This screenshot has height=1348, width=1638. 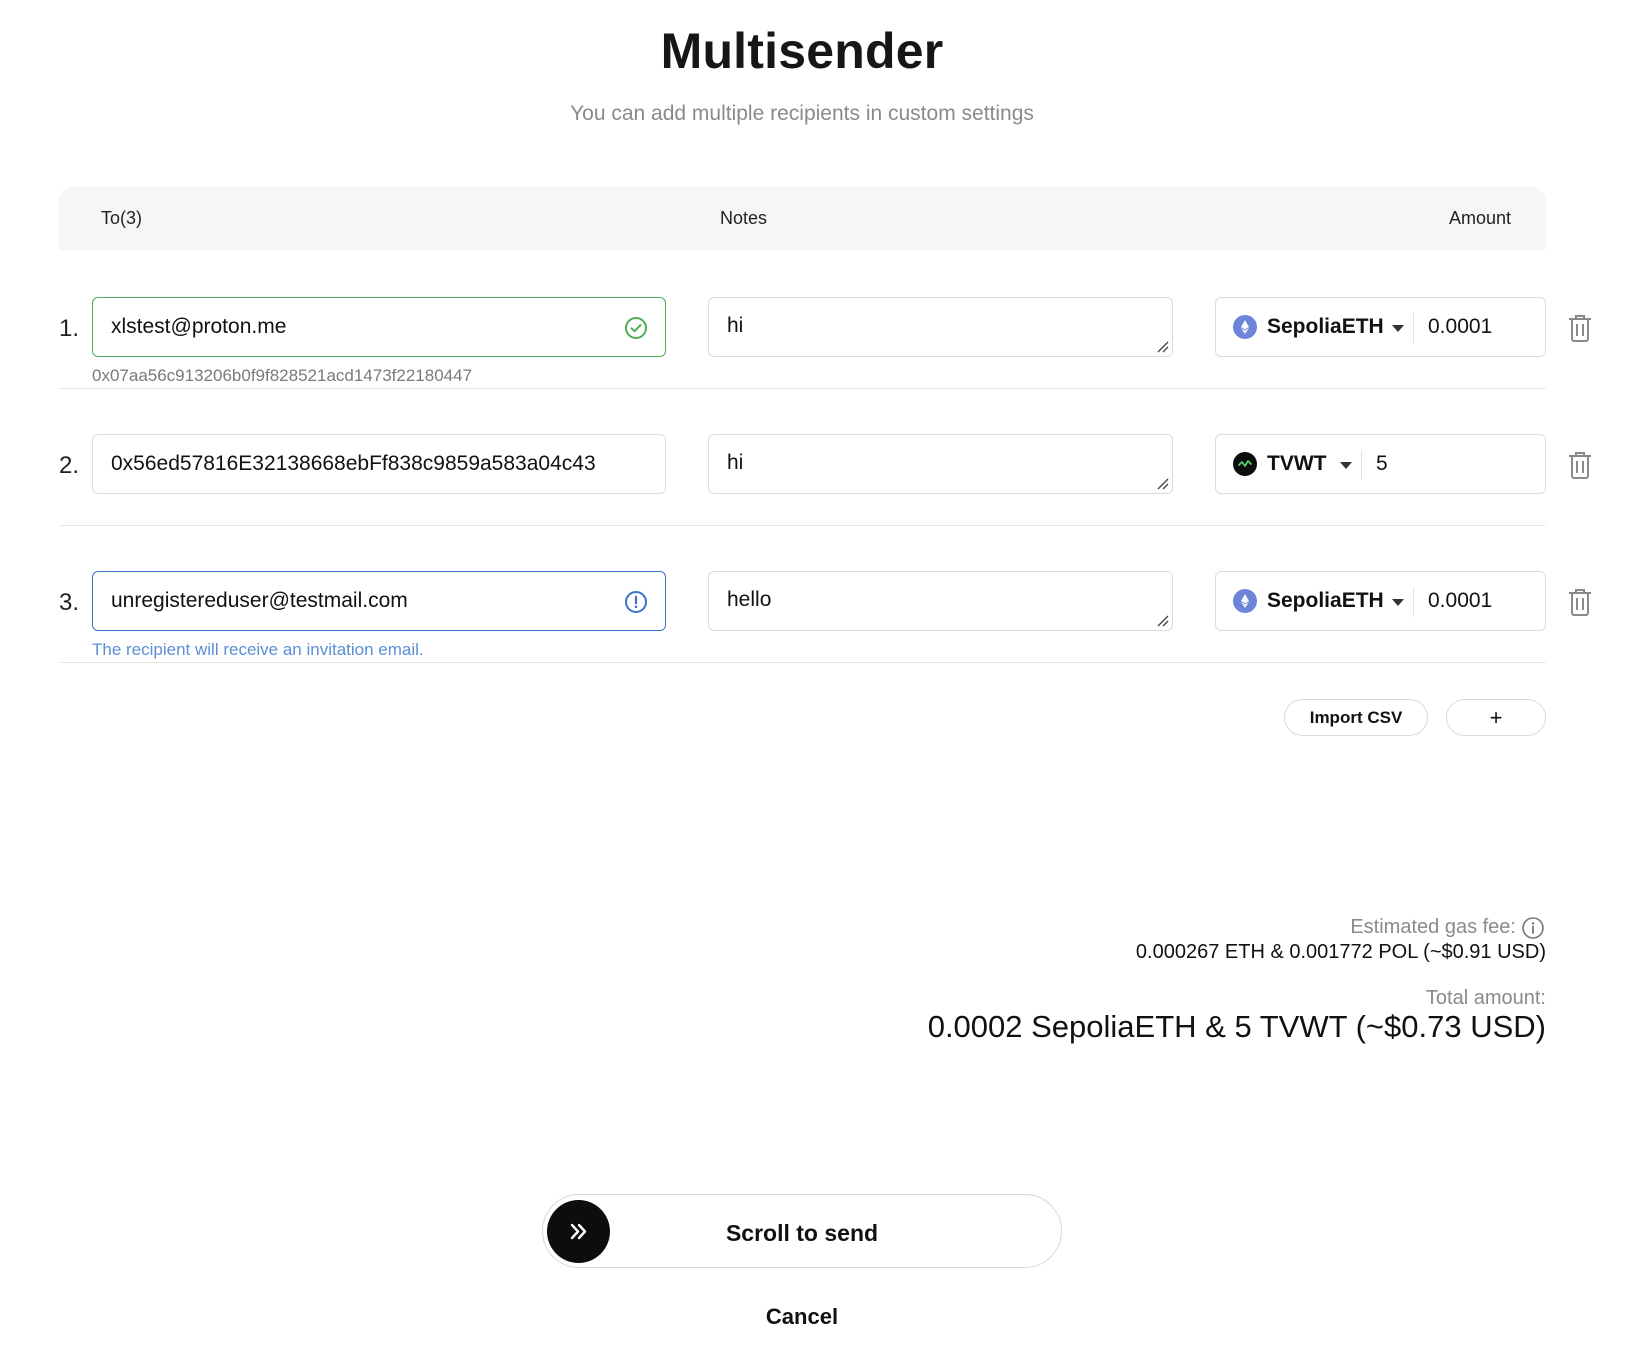 I want to click on row-number: 3., so click(x=69, y=602).